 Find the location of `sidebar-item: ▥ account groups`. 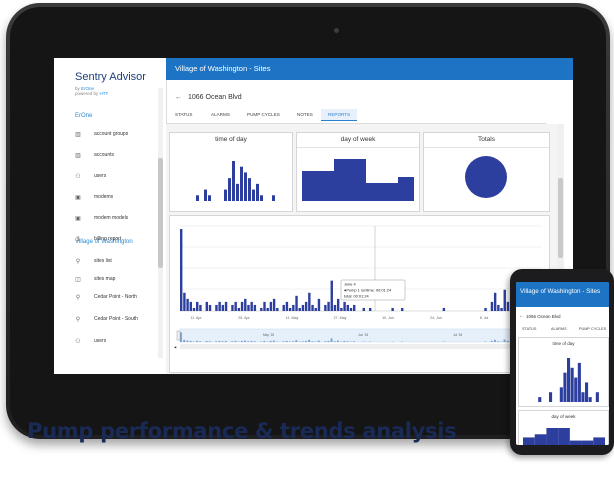

sidebar-item: ▥ account groups is located at coordinates (101, 134).